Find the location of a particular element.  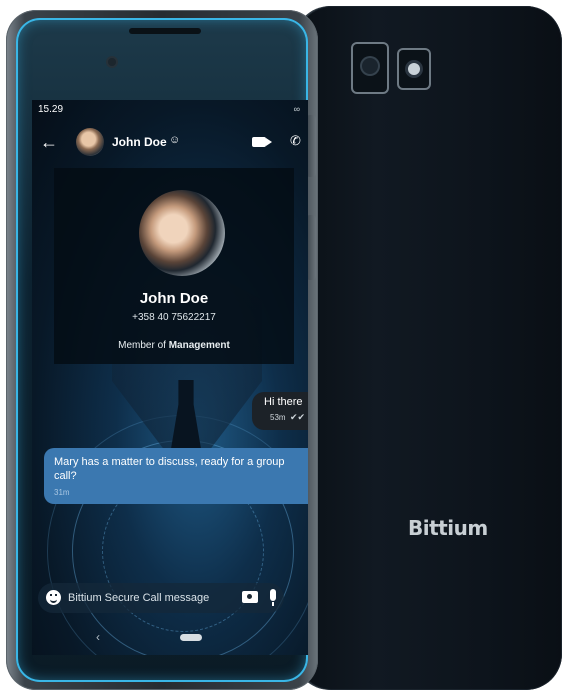

video-call-icon is located at coordinates (262, 142).